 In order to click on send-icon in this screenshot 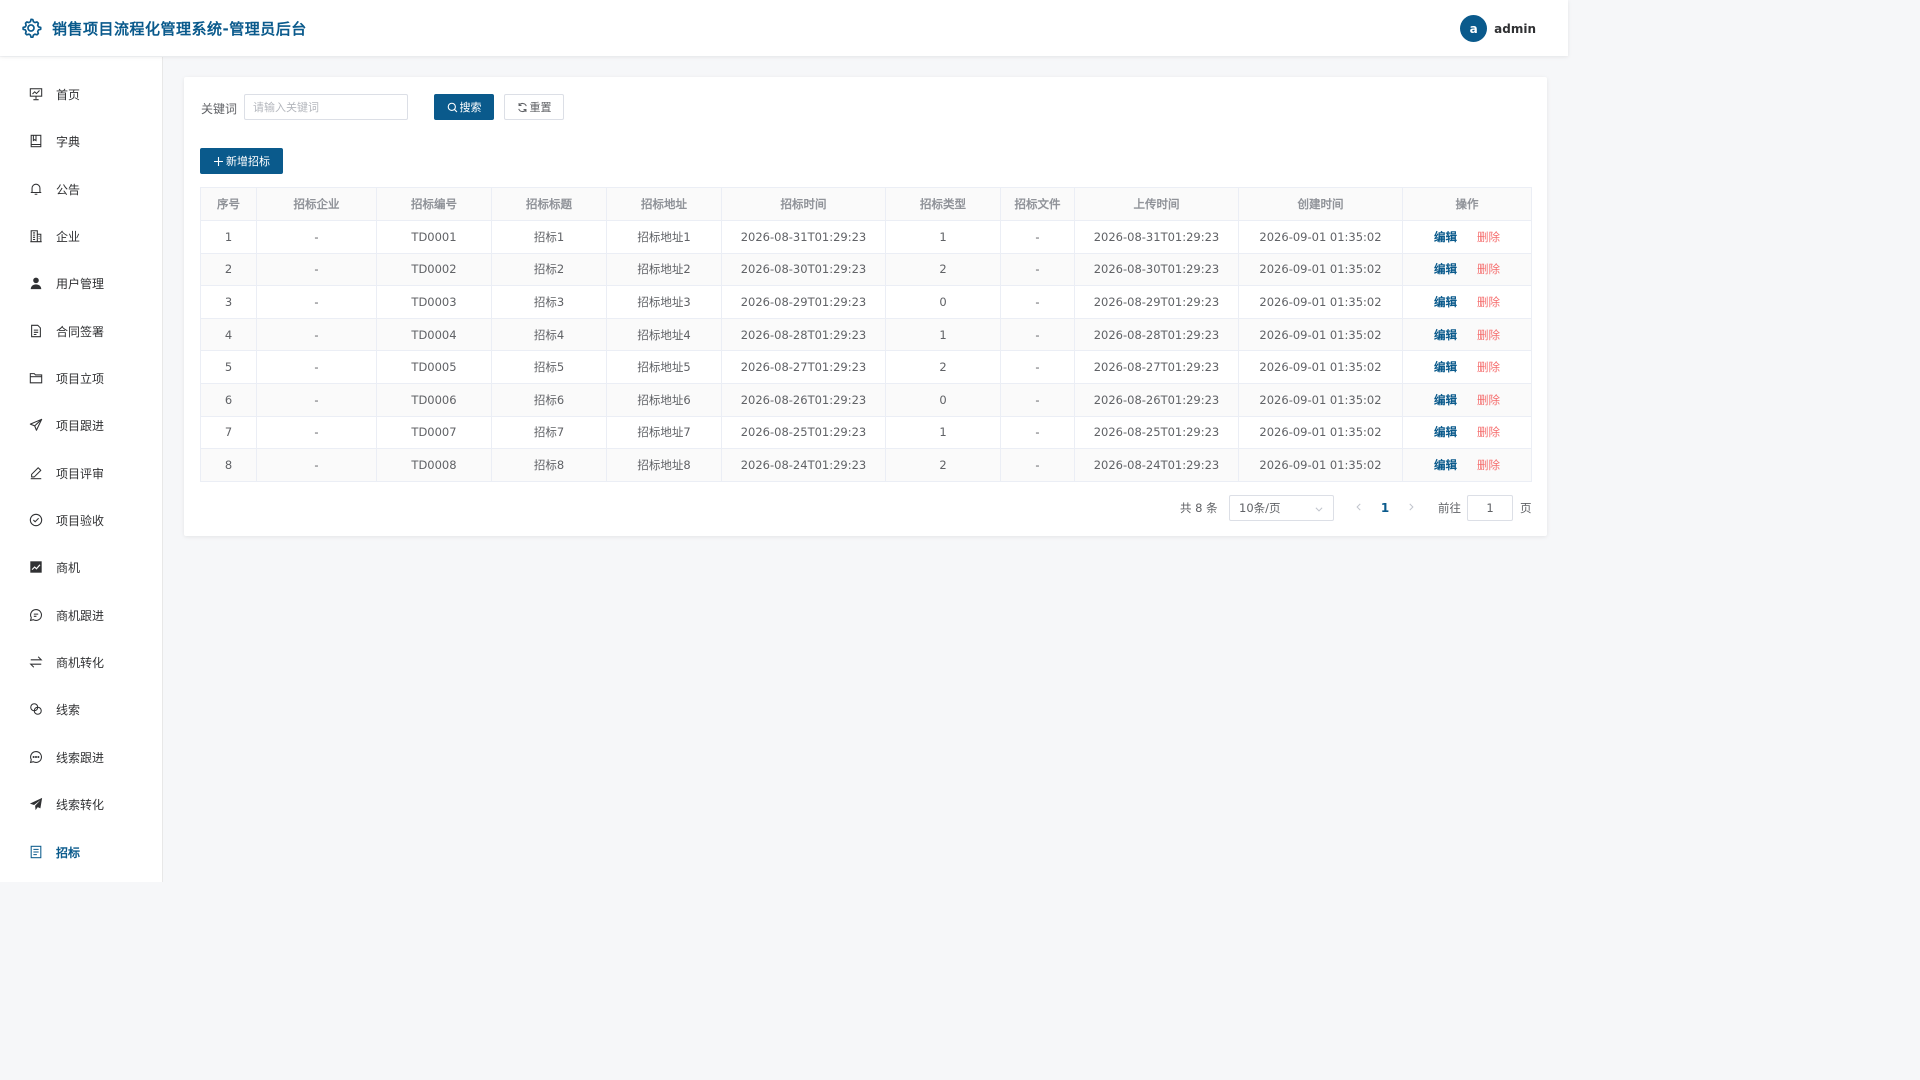, I will do `click(35, 425)`.